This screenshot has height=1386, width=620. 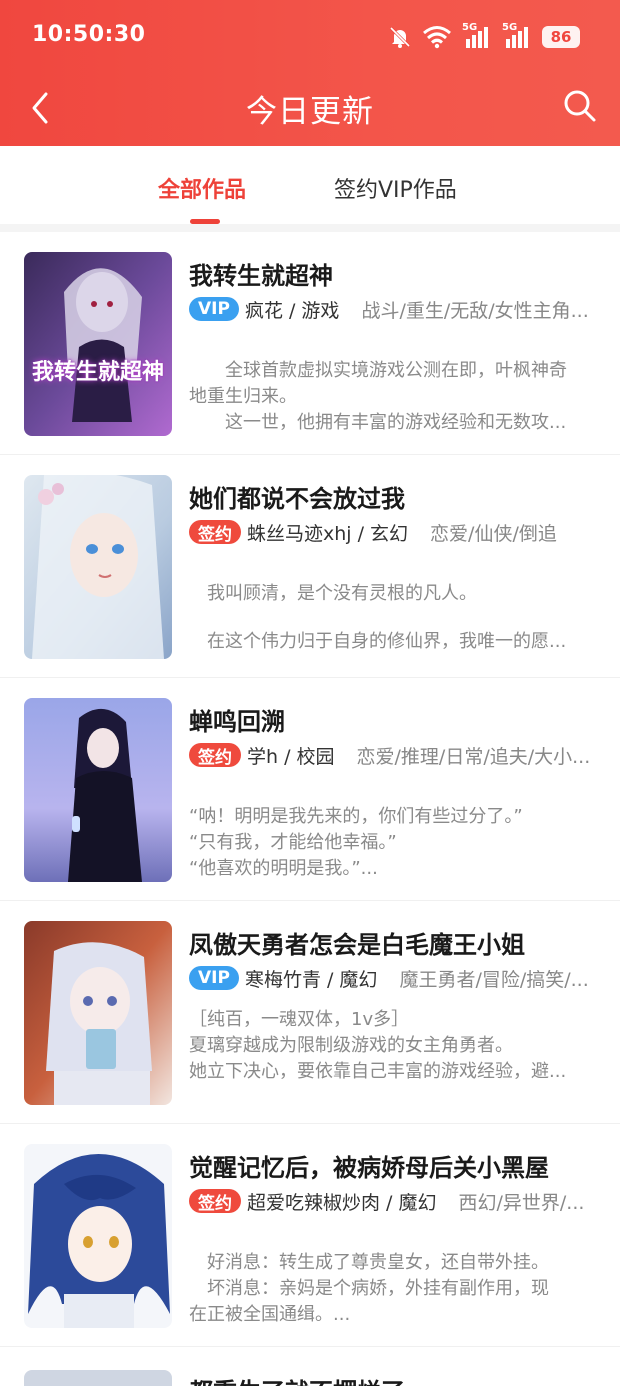 I want to click on desc-line: 坏消息：亲妈是个病娇，外挂有副作用，现, so click(x=378, y=1288).